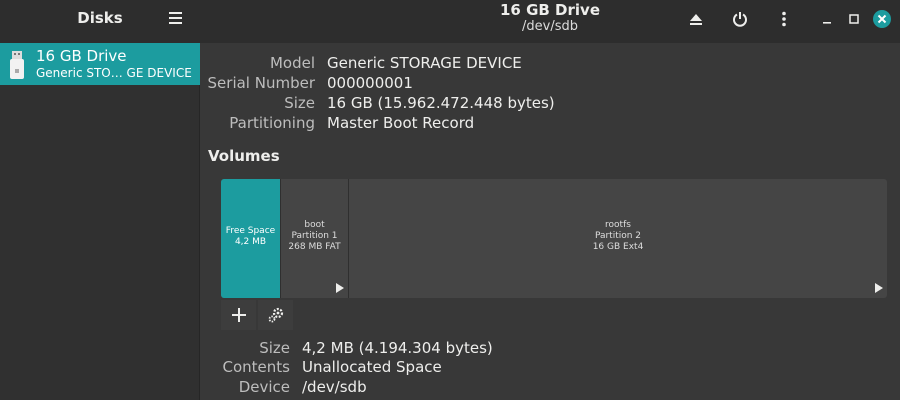 Image resolution: width=900 pixels, height=400 pixels. I want to click on info-row-model: Model Generic STORAGE DEVICE, so click(450, 64).